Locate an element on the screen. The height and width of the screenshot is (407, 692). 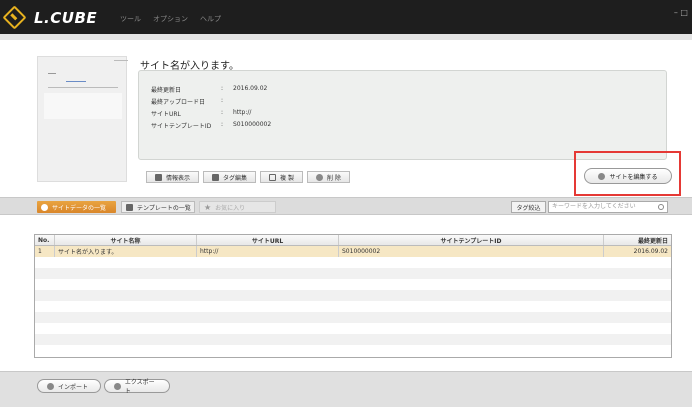
menu-options: オプション is located at coordinates (170, 19).